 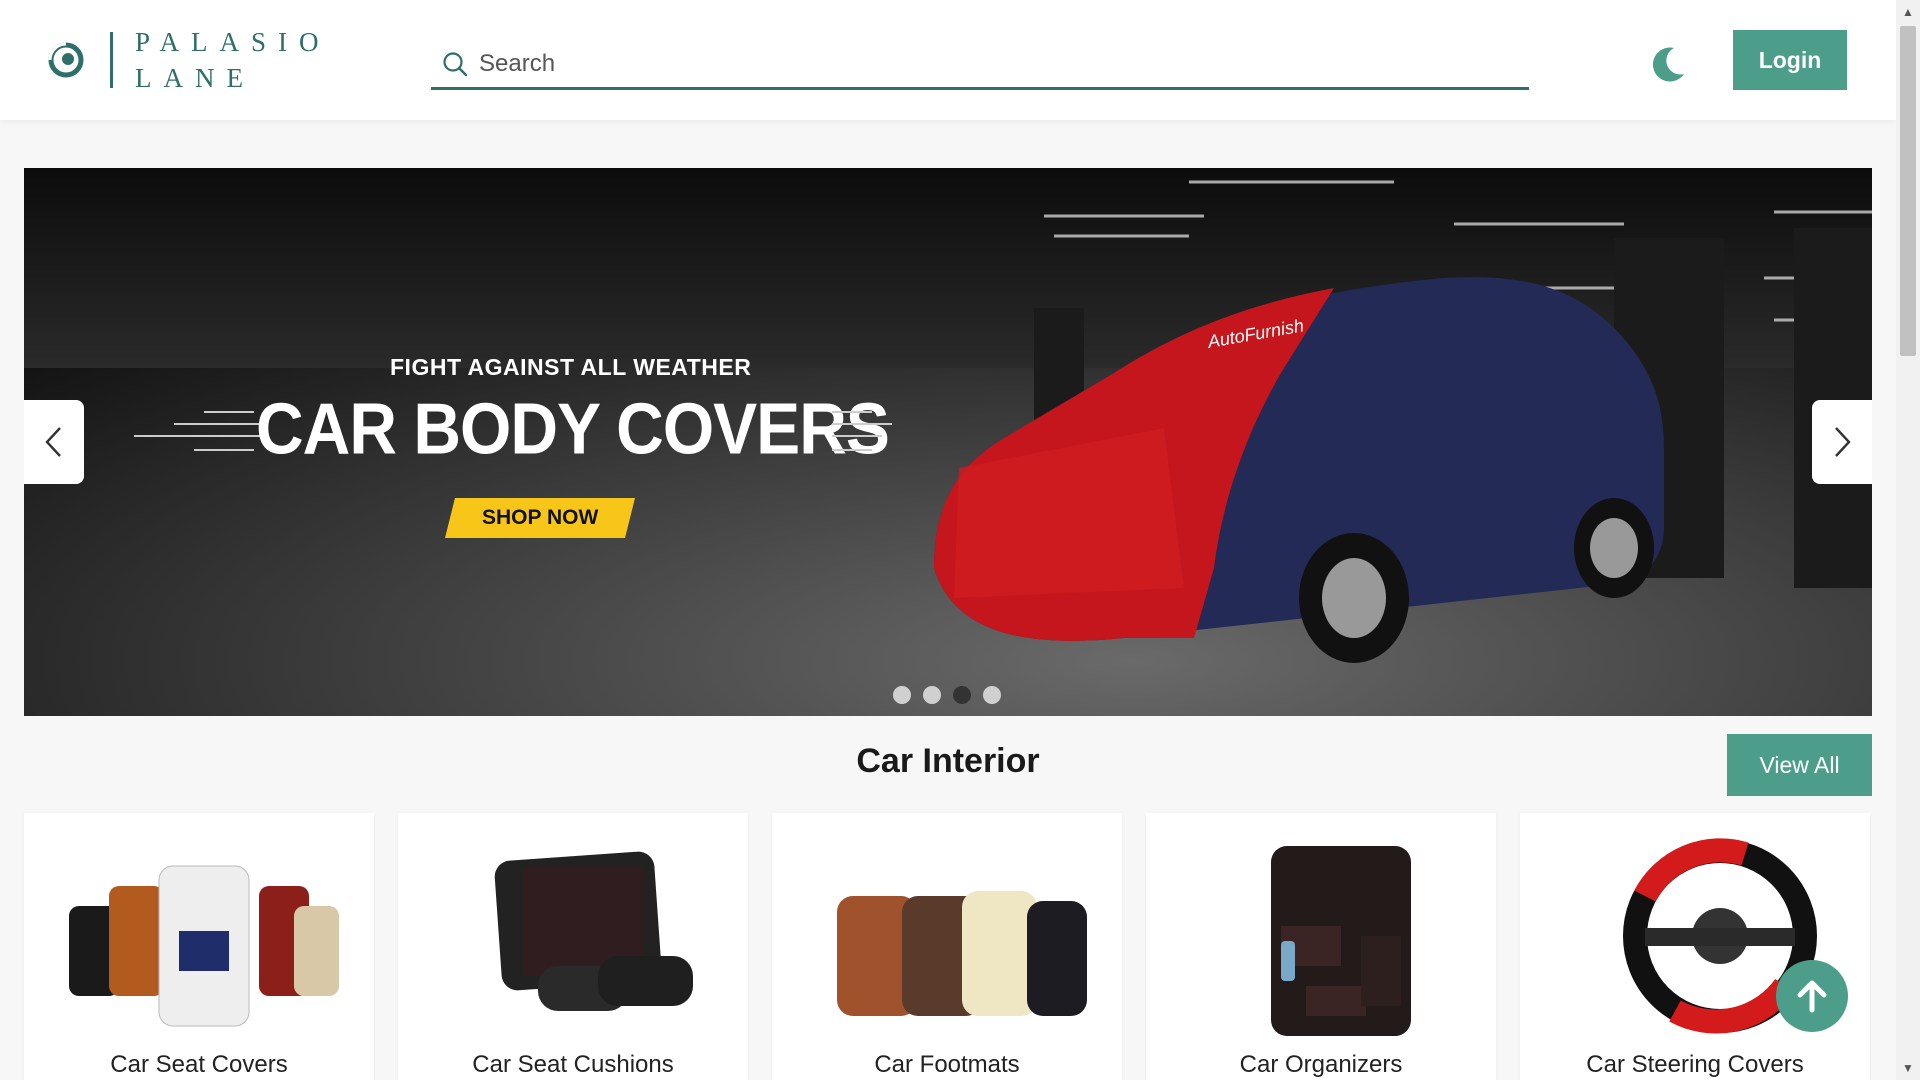 What do you see at coordinates (455, 63) in the screenshot?
I see `search-icon` at bounding box center [455, 63].